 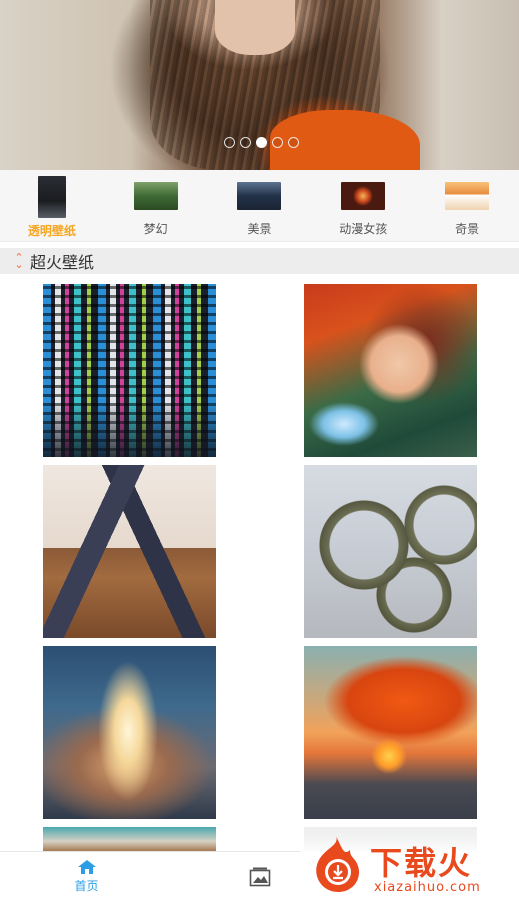 What do you see at coordinates (255, 27) in the screenshot?
I see `banner-image-face` at bounding box center [255, 27].